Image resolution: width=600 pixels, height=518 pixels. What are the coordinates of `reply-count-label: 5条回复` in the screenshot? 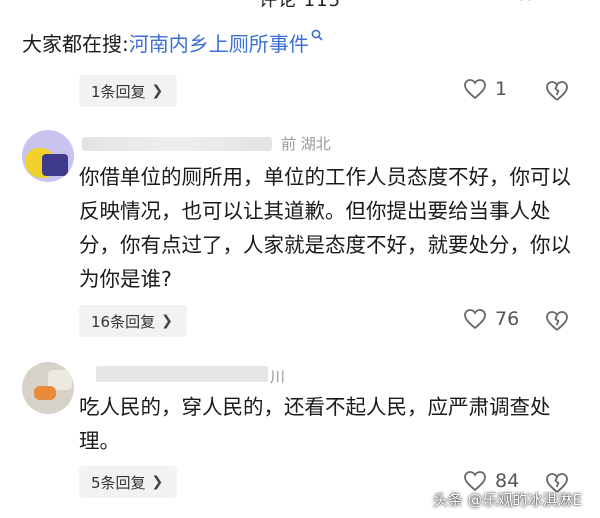 It's located at (118, 482).